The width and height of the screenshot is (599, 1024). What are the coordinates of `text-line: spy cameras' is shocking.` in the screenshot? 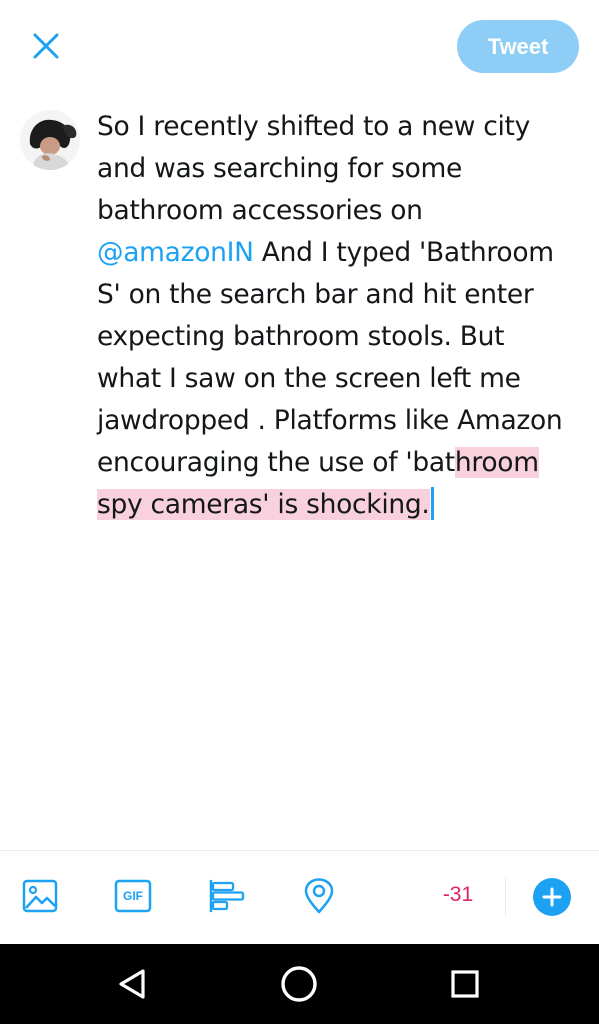 It's located at (339, 505).